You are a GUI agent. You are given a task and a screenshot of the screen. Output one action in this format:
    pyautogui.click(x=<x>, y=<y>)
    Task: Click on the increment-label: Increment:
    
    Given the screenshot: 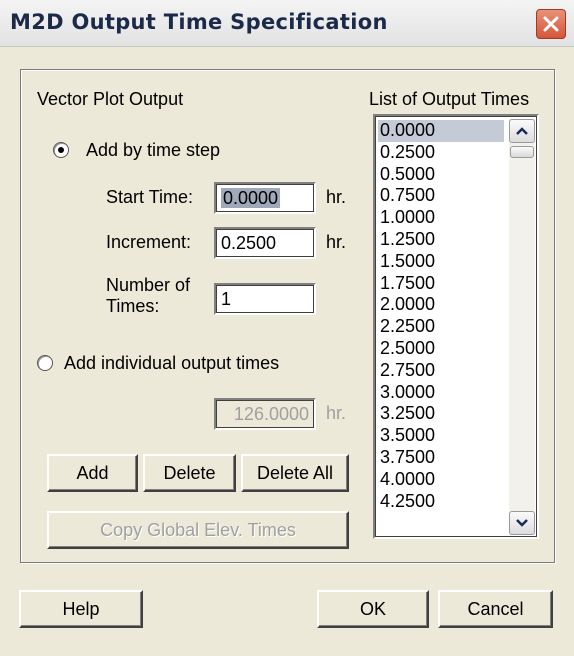 What is the action you would take?
    pyautogui.click(x=149, y=242)
    